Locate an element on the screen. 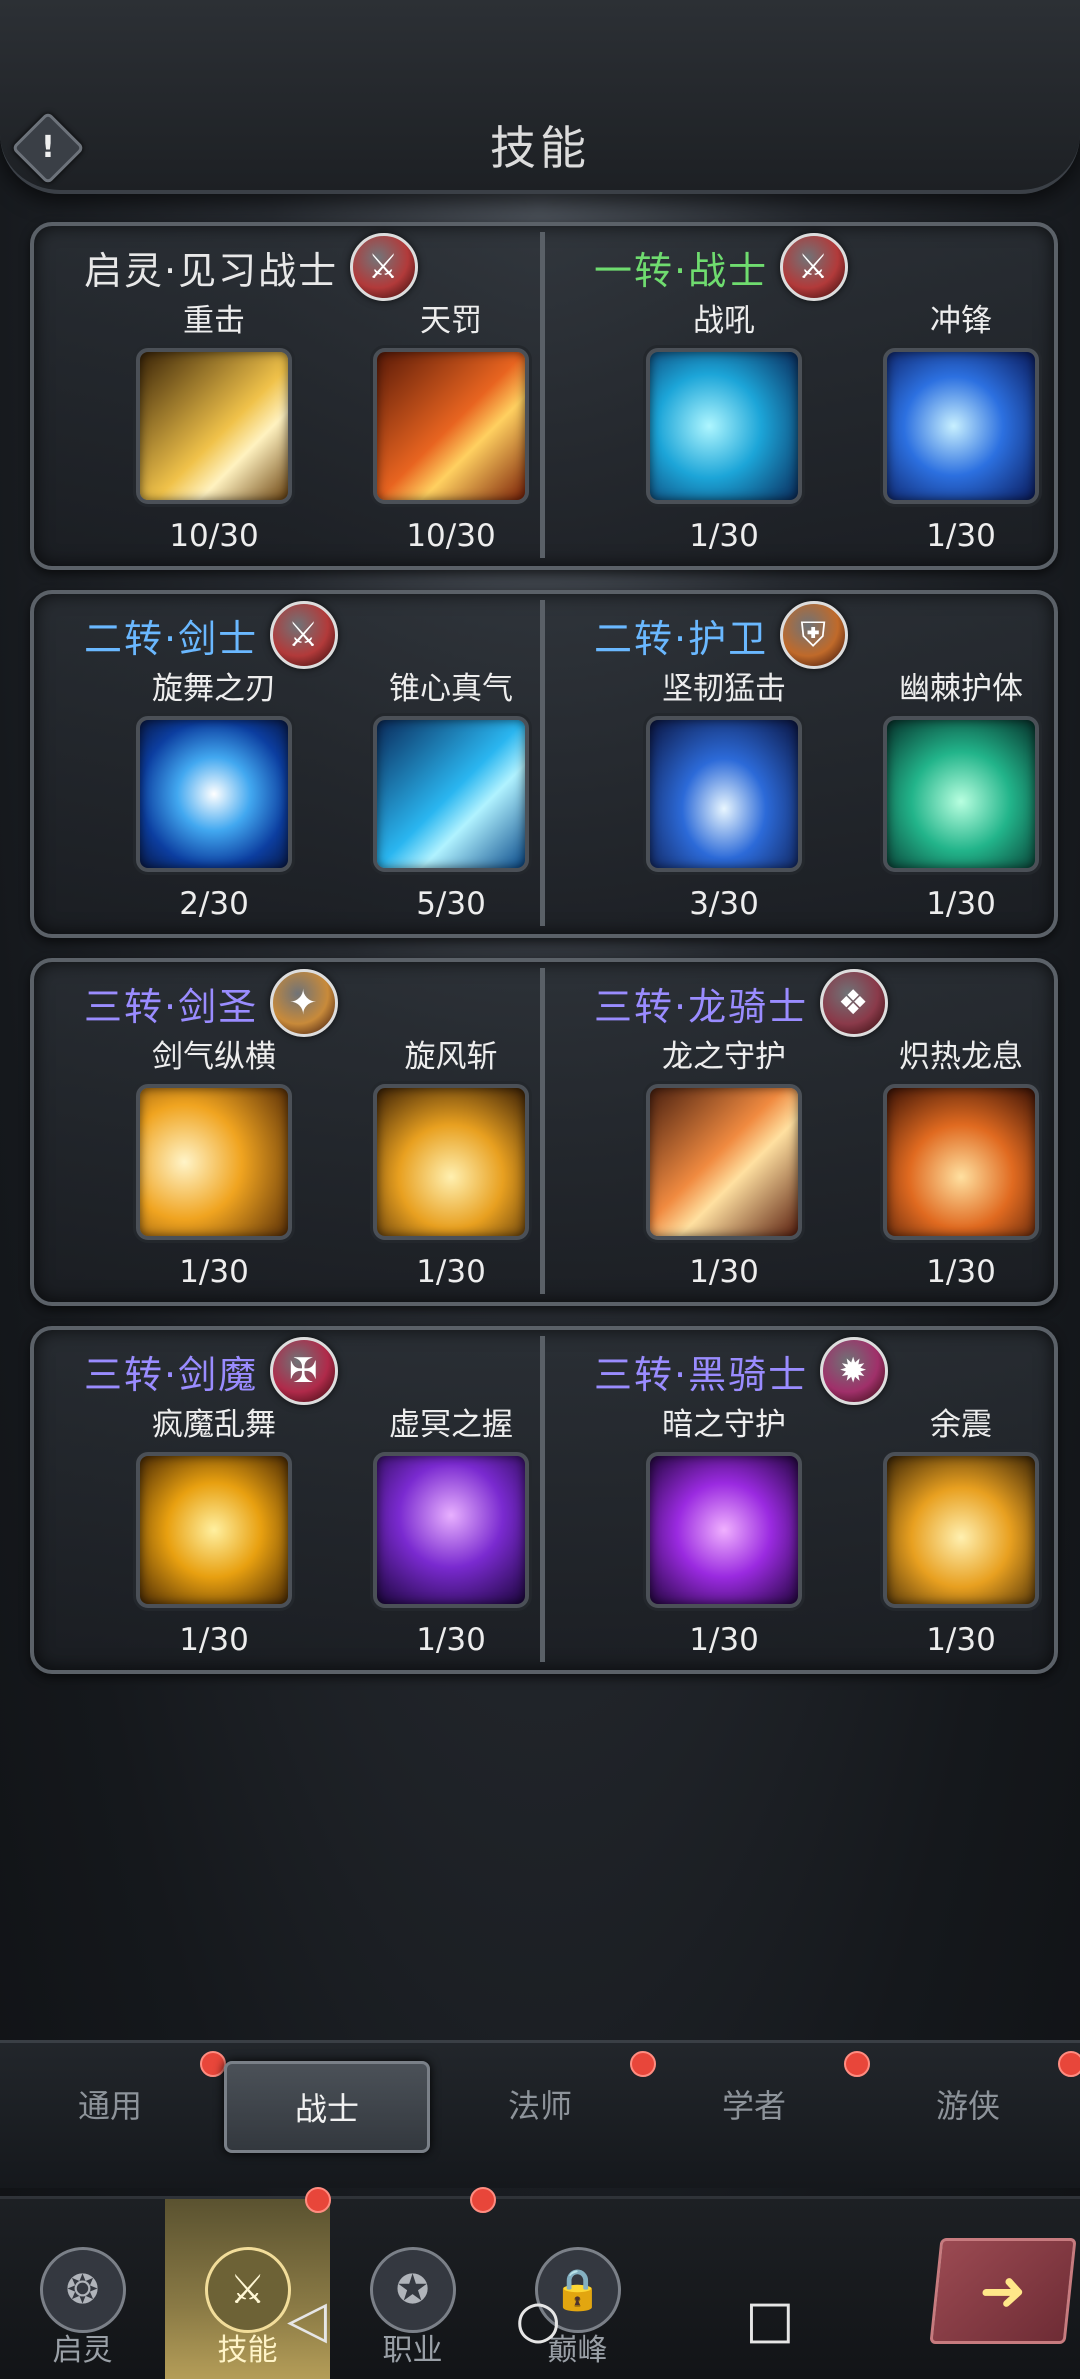 The width and height of the screenshot is (1080, 2379). class-header: 三转·剑圣 ✦ is located at coordinates (211, 1003).